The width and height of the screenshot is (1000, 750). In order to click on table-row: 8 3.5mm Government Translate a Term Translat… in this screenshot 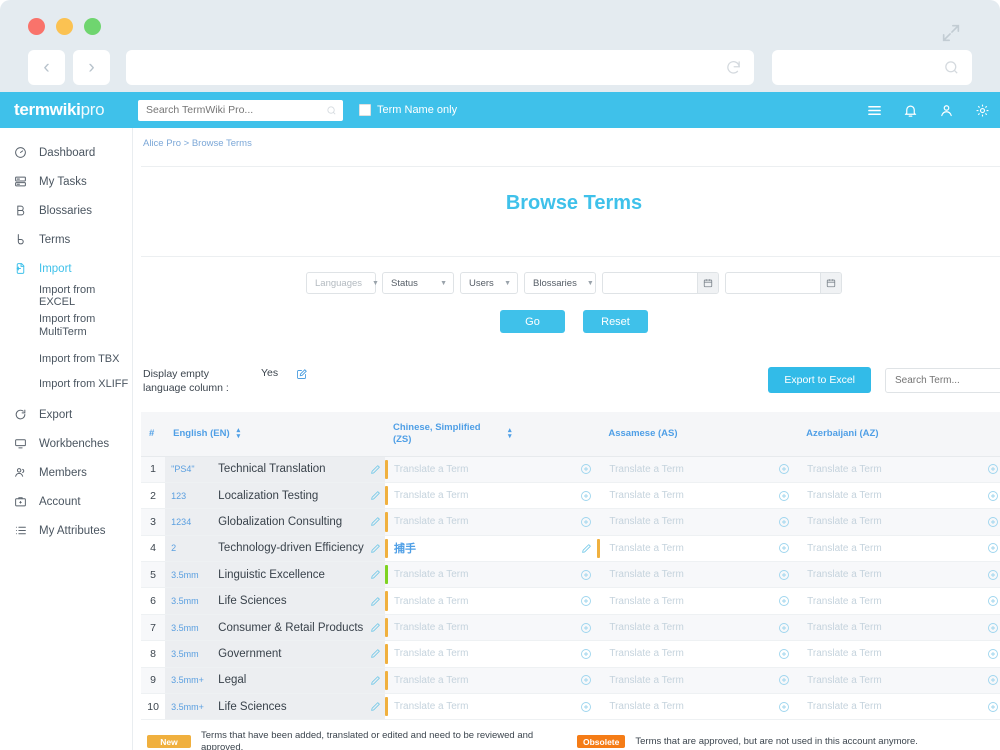, I will do `click(570, 654)`.